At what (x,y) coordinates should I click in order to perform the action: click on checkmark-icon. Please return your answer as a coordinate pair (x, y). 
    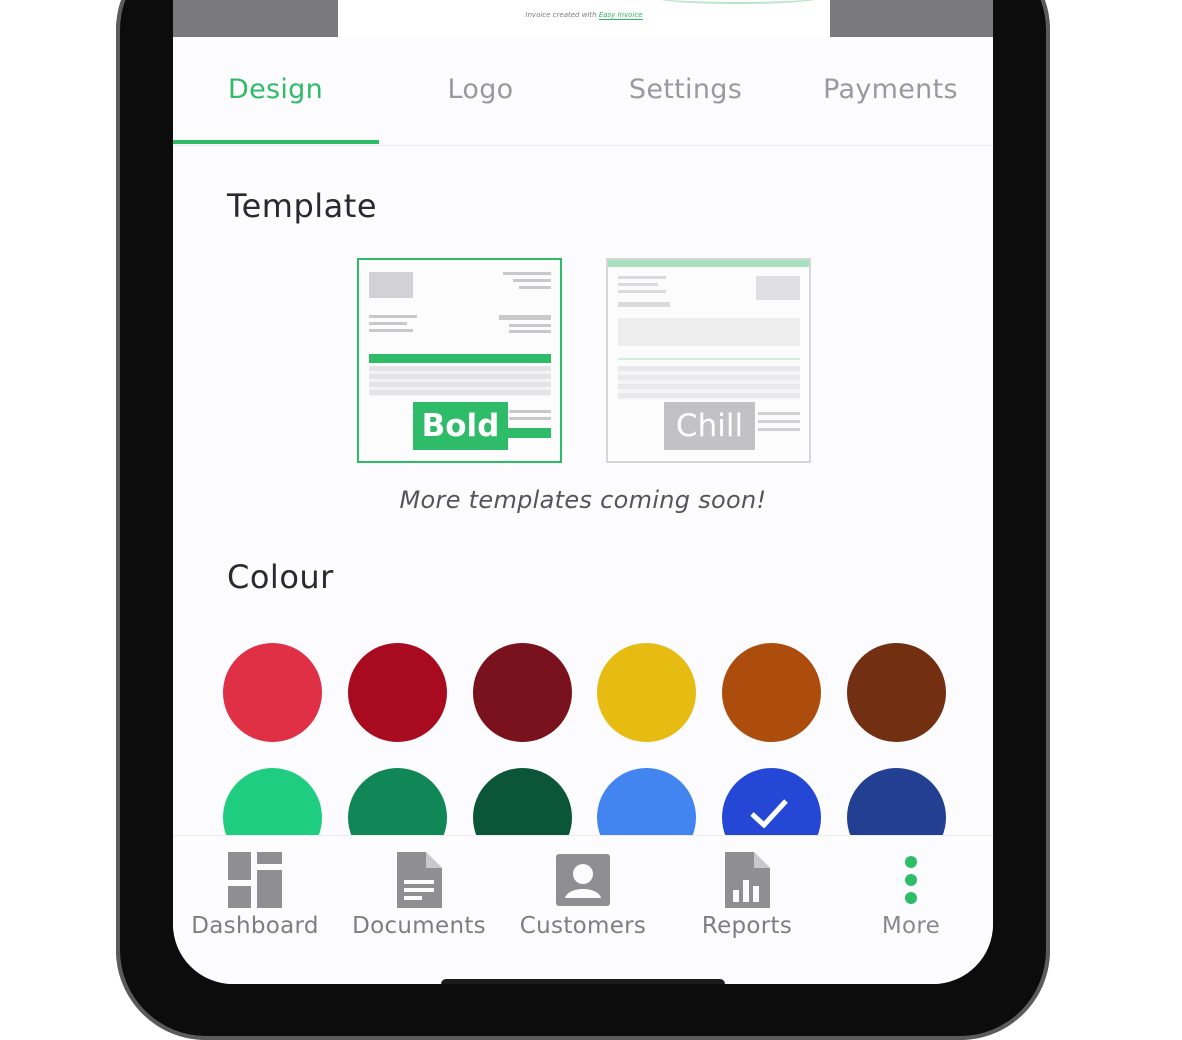
    Looking at the image, I should click on (769, 813).